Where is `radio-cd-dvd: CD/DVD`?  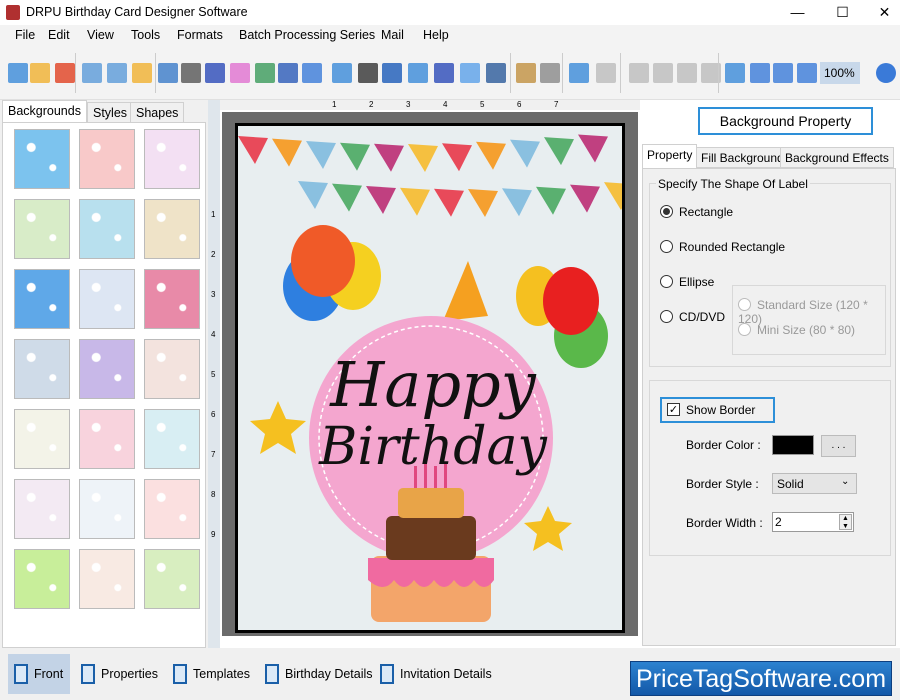
radio-cd-dvd: CD/DVD is located at coordinates (692, 317).